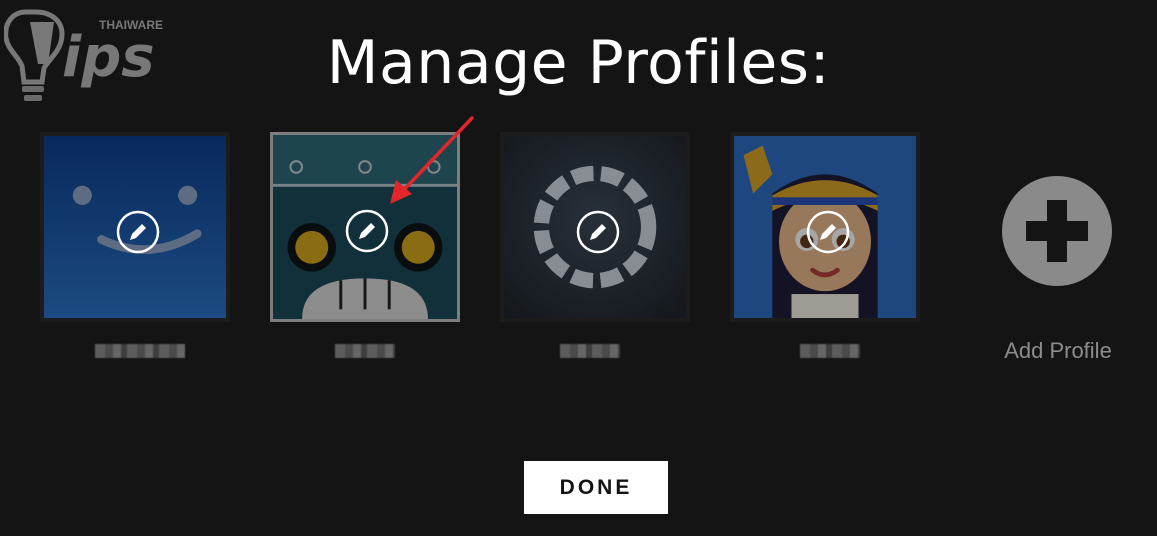 This screenshot has width=1157, height=536. What do you see at coordinates (578, 63) in the screenshot?
I see `page-title: Manage Profiles:` at bounding box center [578, 63].